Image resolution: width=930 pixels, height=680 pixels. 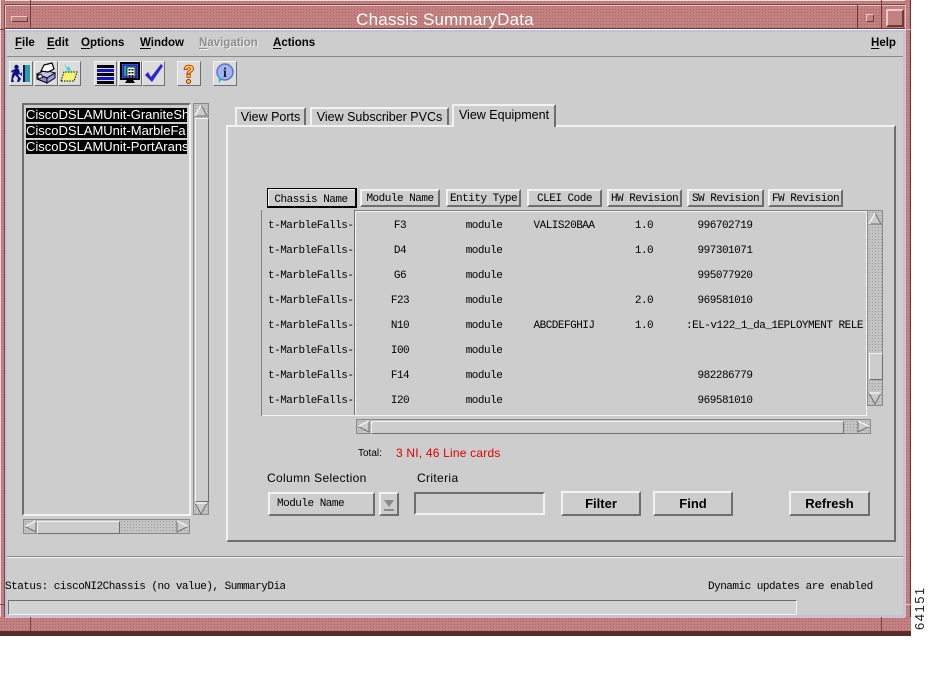 I want to click on svg-text: i, so click(x=225, y=73).